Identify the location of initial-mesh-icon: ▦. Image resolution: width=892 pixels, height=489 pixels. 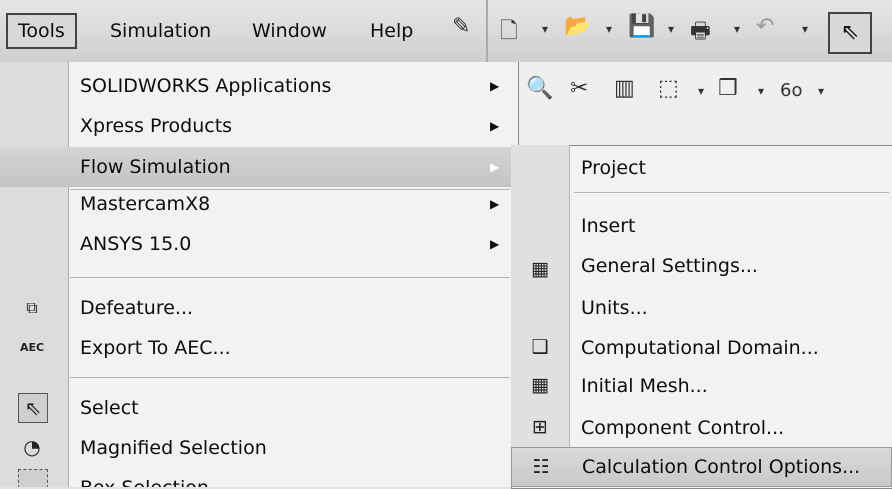
(540, 385).